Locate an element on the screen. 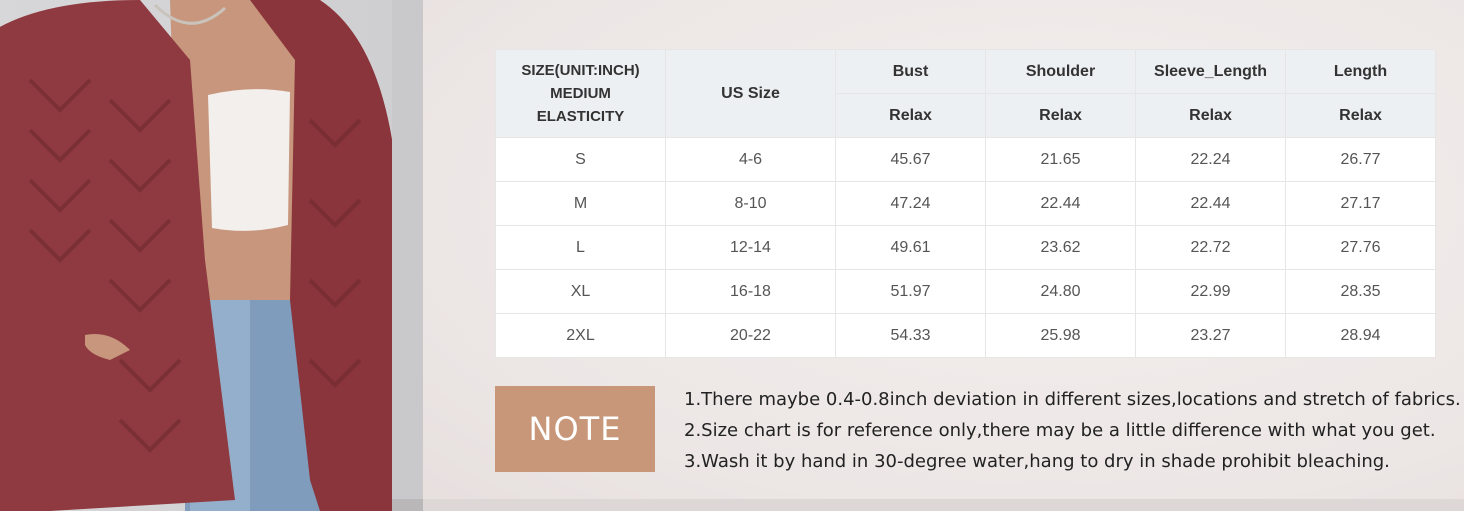  us-size-cell: 4-6 is located at coordinates (750, 159).